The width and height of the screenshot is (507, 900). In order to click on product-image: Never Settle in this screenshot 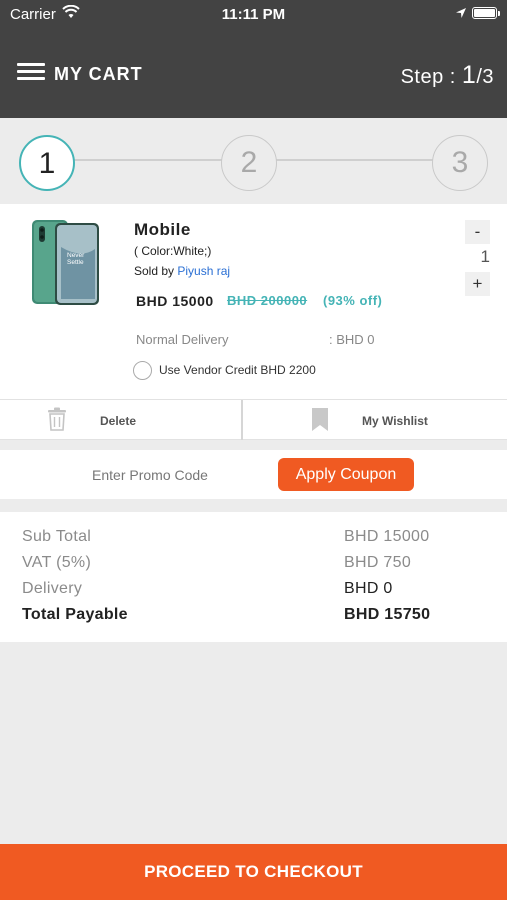, I will do `click(65, 263)`.